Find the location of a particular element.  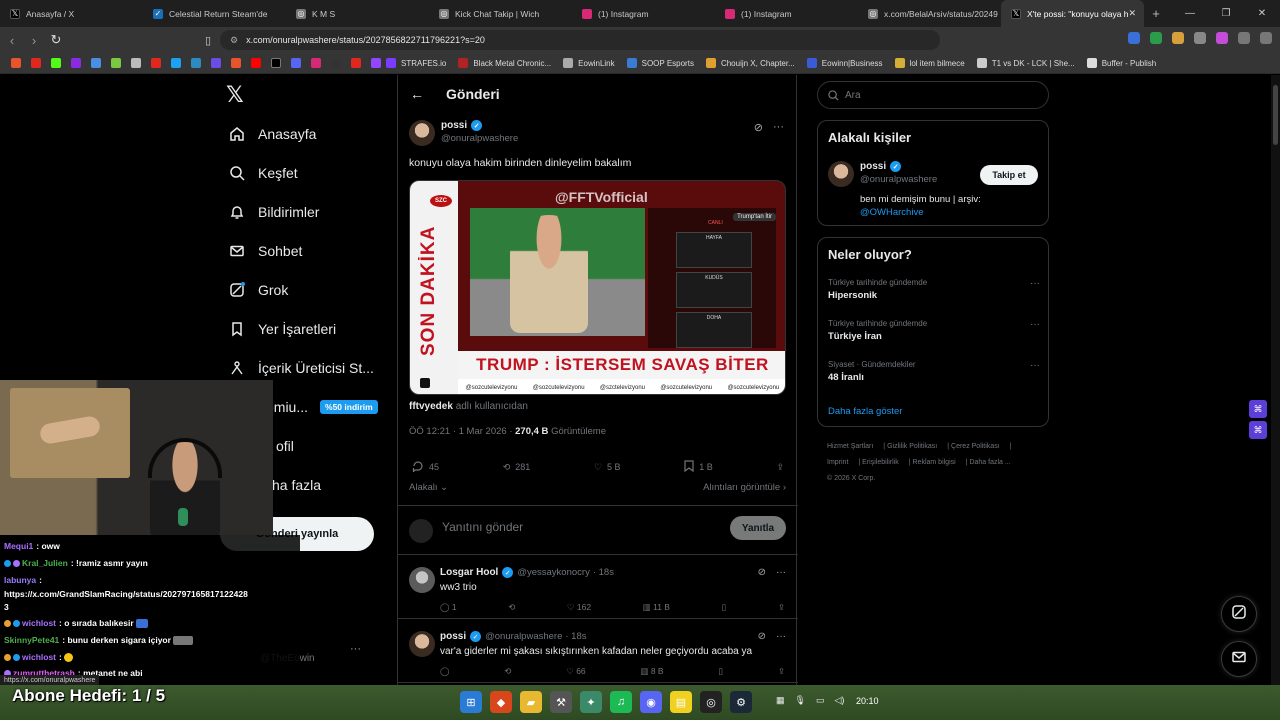

like-button: ♡ 66 is located at coordinates (575, 671).